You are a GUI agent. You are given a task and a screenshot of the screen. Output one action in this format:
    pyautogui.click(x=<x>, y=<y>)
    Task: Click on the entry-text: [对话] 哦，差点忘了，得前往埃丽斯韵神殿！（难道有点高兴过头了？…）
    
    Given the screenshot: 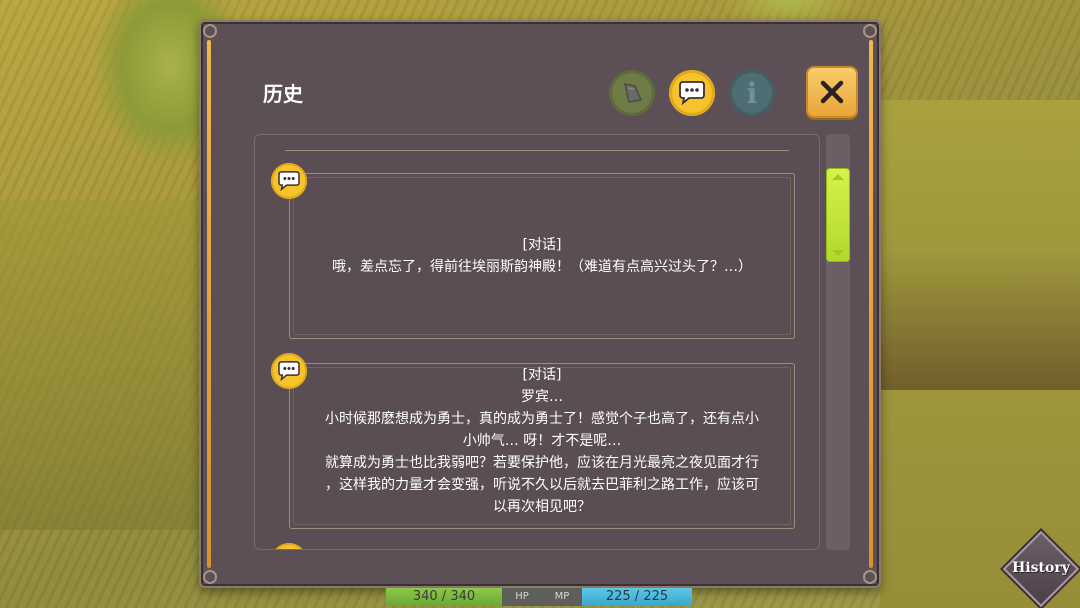 What is the action you would take?
    pyautogui.click(x=542, y=256)
    